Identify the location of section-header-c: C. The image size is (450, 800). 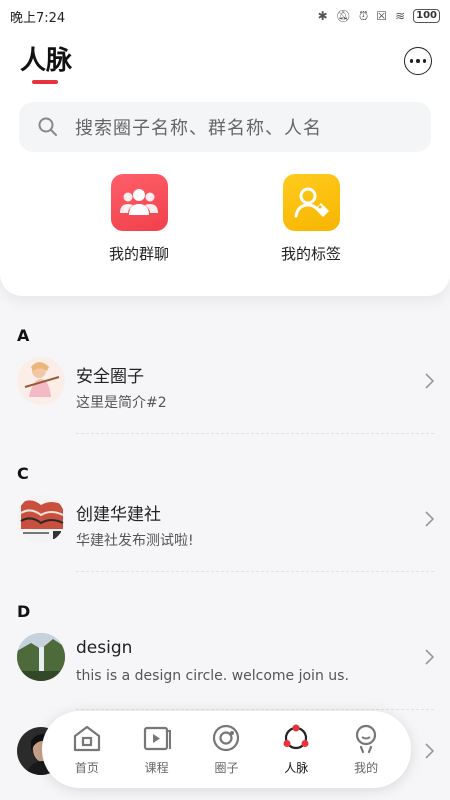
(23, 473).